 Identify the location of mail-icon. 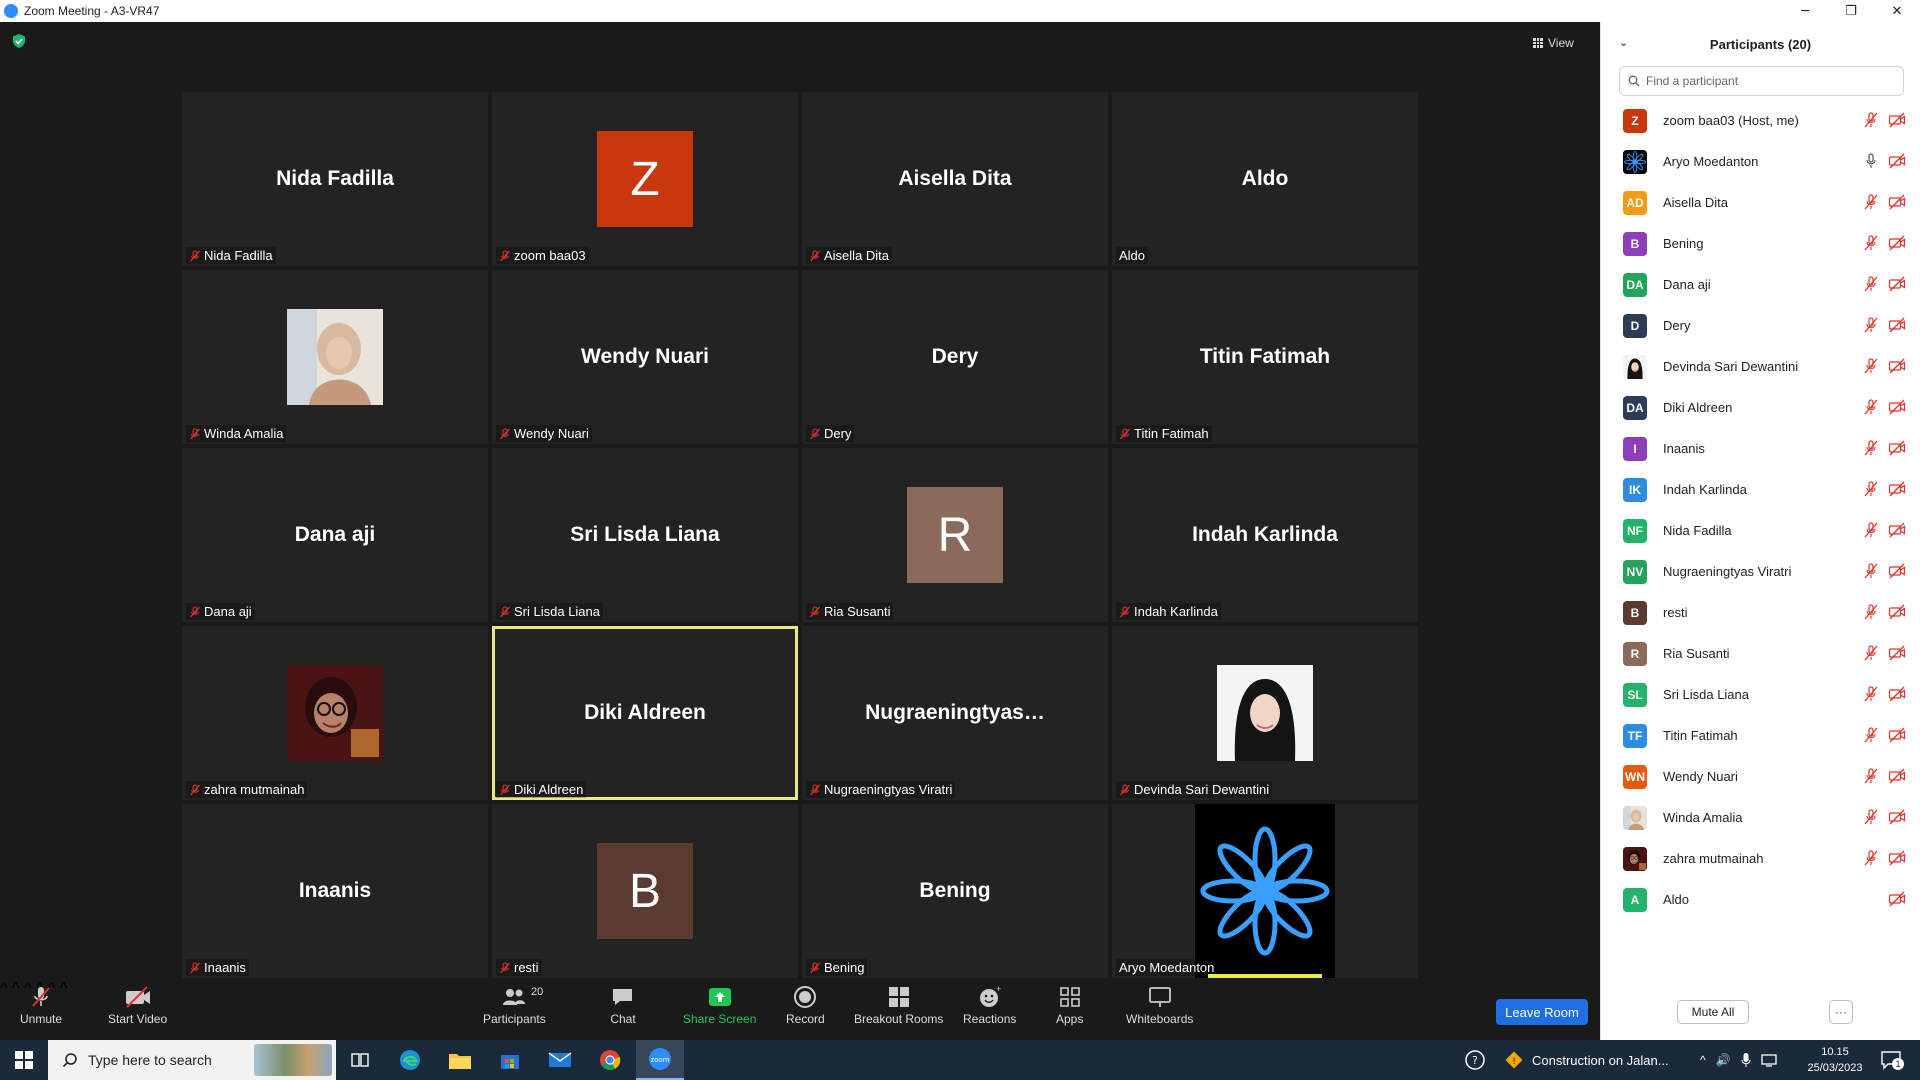
(560, 1060).